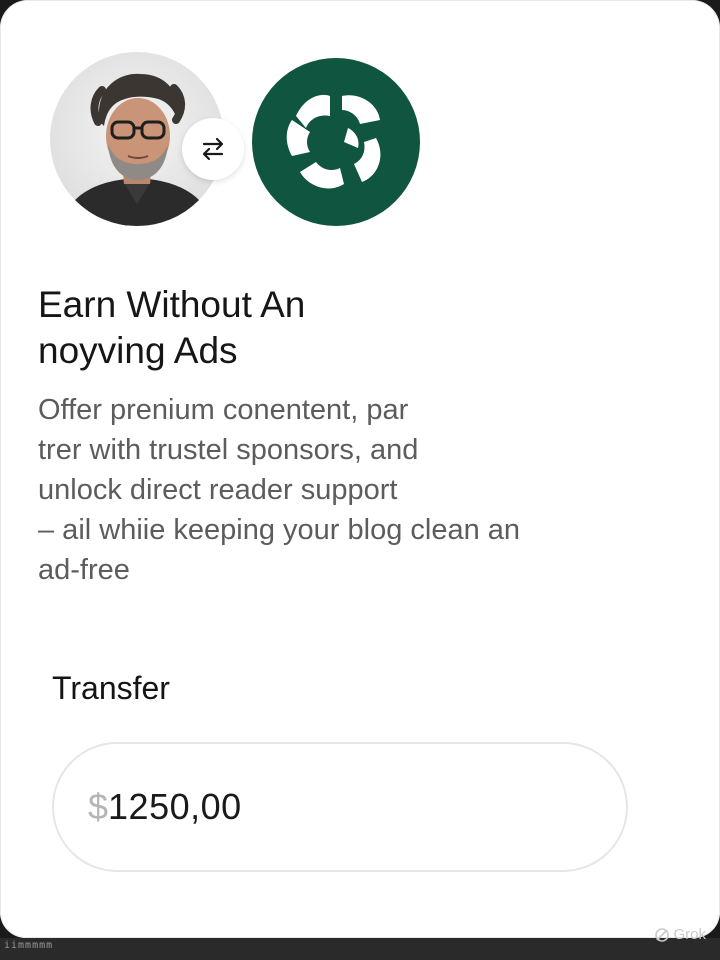 Image resolution: width=720 pixels, height=960 pixels. I want to click on amount-value: 1250,00, so click(175, 806).